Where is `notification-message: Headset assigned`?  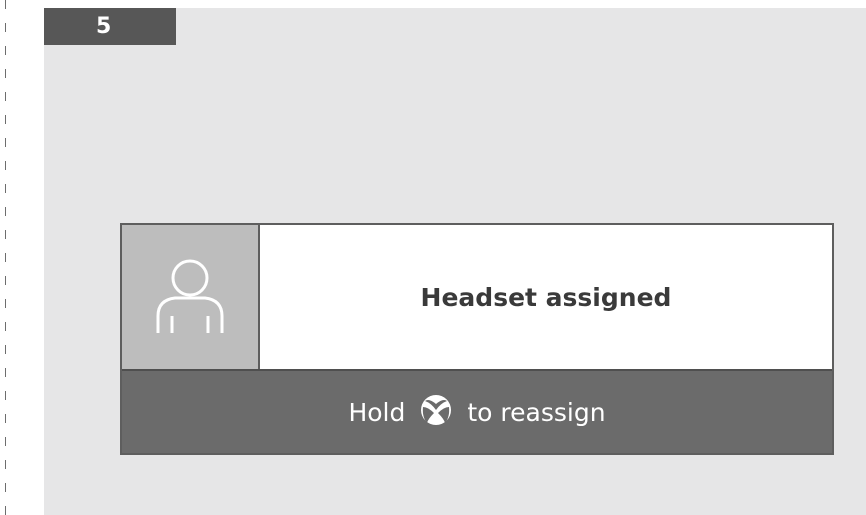 notification-message: Headset assigned is located at coordinates (546, 297).